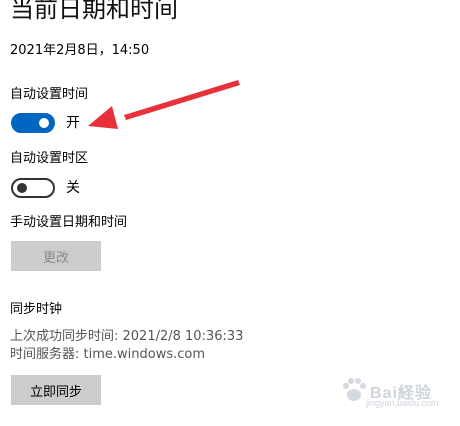 The height and width of the screenshot is (426, 460). What do you see at coordinates (94, 11) in the screenshot?
I see `page-title: 当前日期和时间` at bounding box center [94, 11].